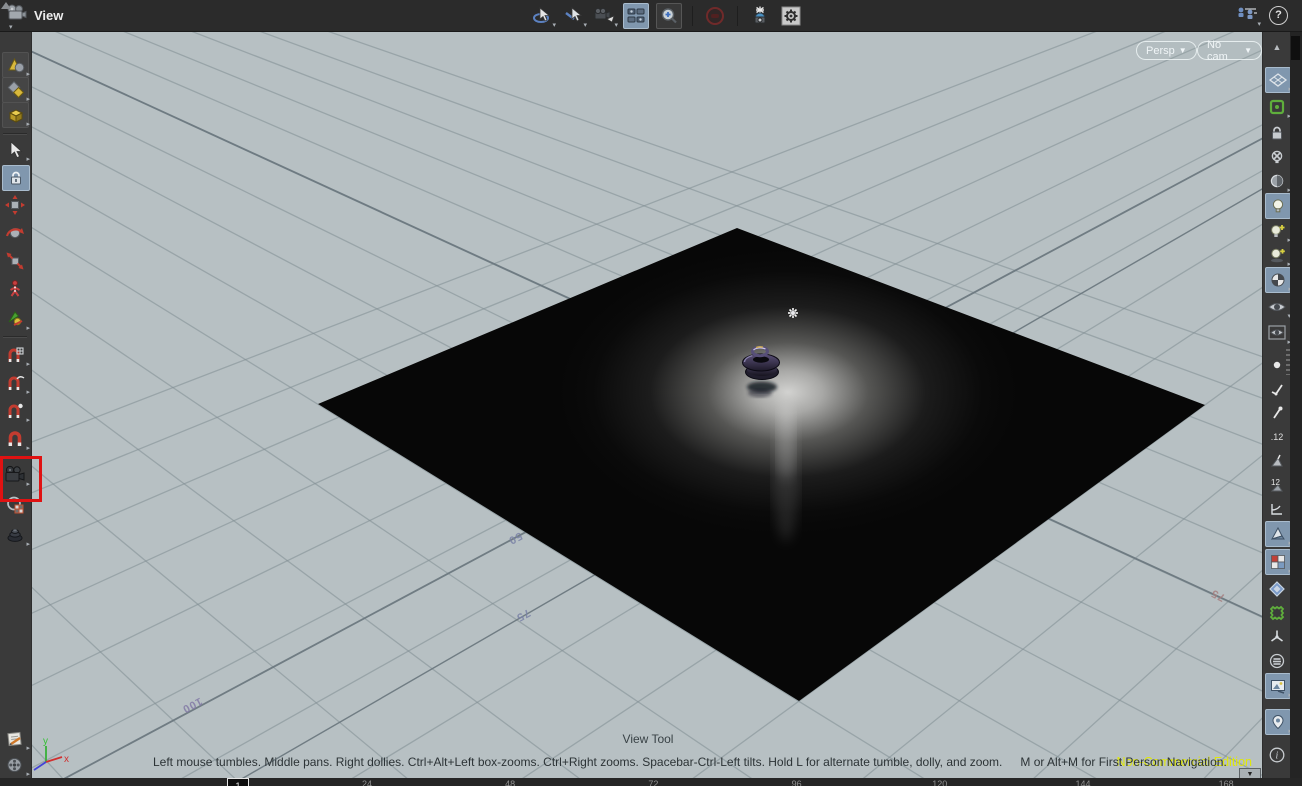  I want to click on isolate-eye-icon: ▸, so click(1278, 333).